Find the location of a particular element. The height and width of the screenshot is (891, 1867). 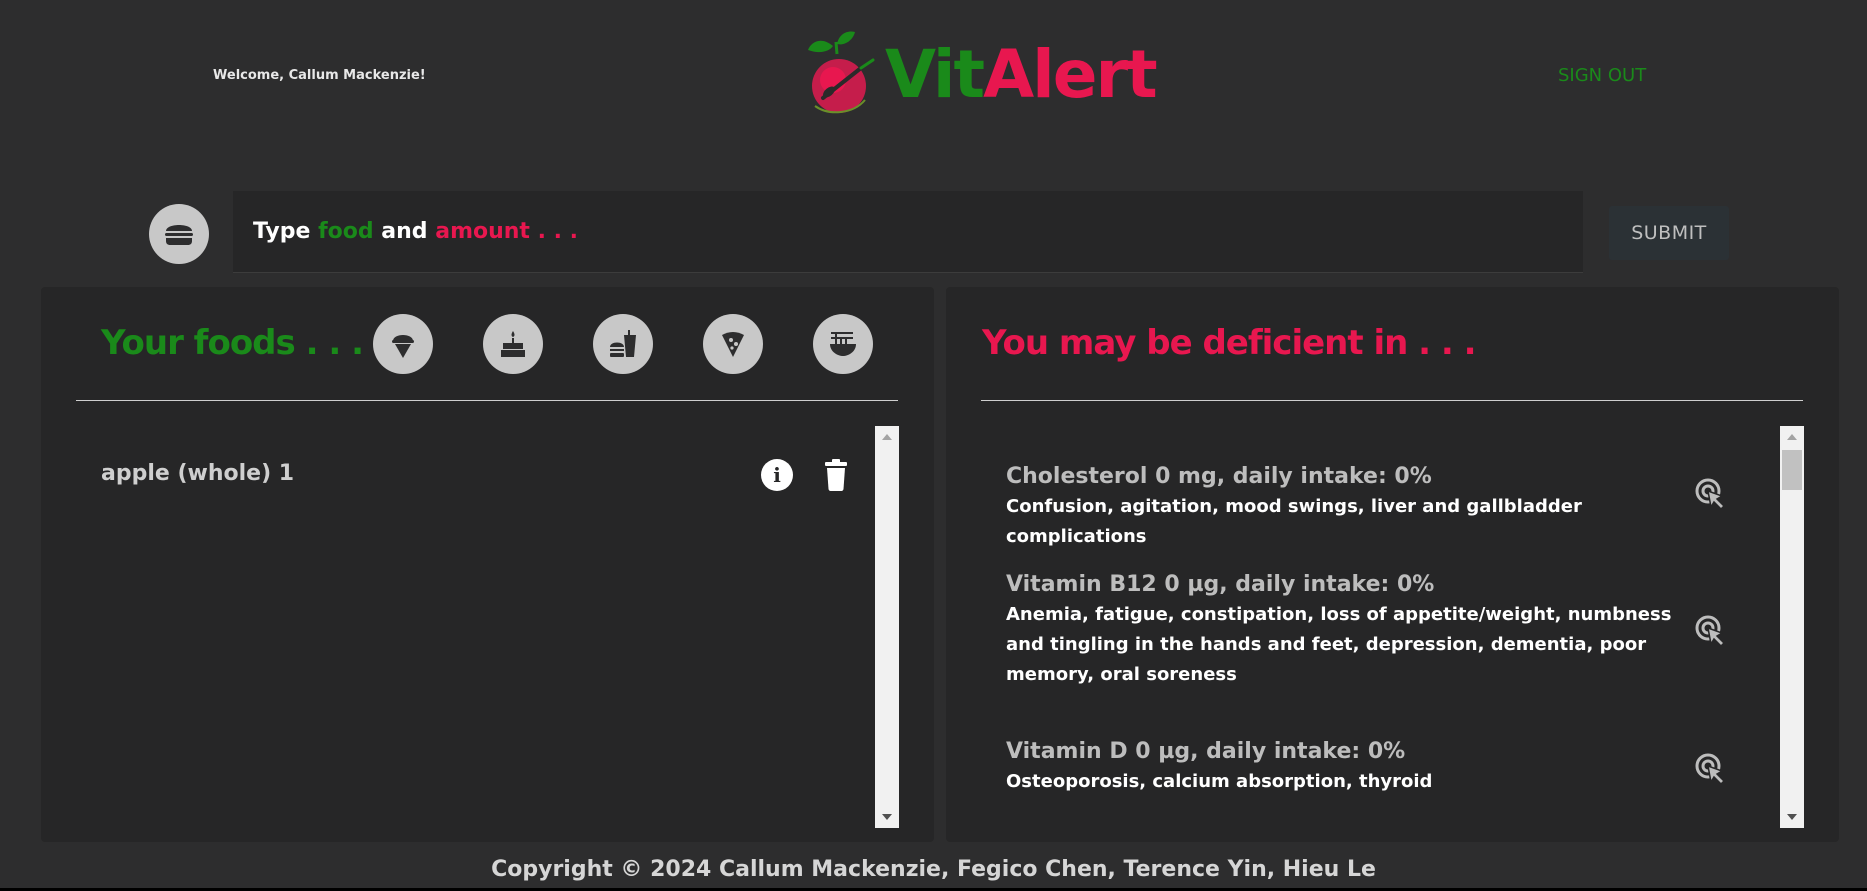

deficiency-item-title: Vitamin B12 0 µg, daily intake: 0% is located at coordinates (1220, 584).